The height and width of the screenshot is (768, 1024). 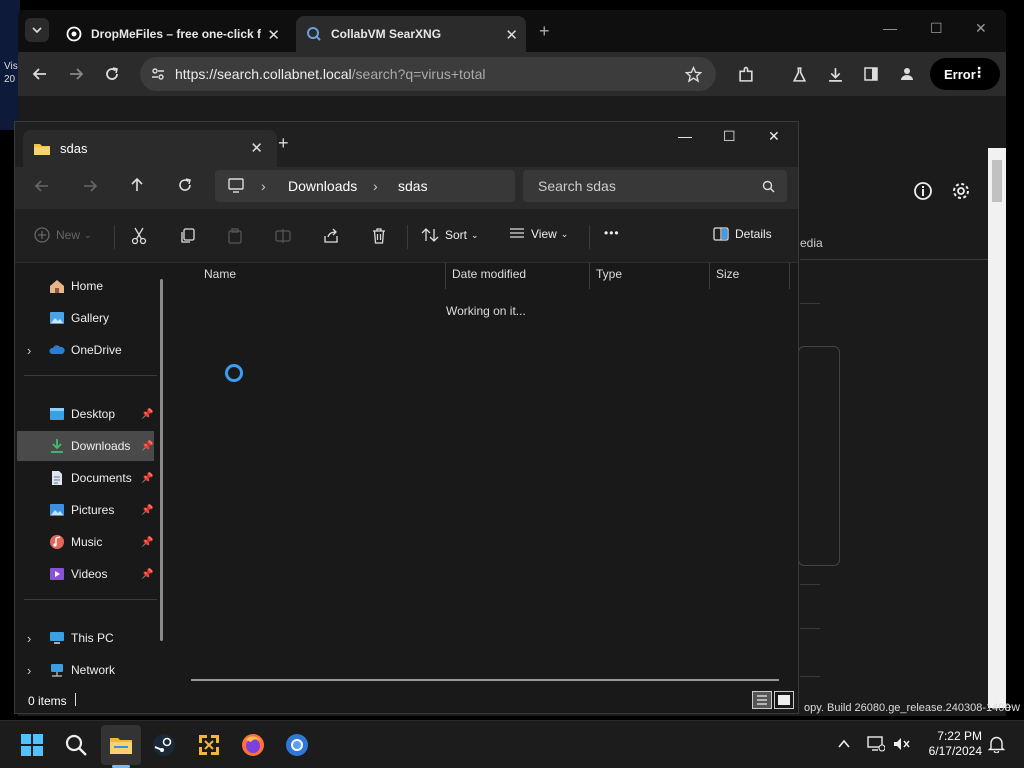 What do you see at coordinates (236, 185) in the screenshot?
I see `monitor-icon` at bounding box center [236, 185].